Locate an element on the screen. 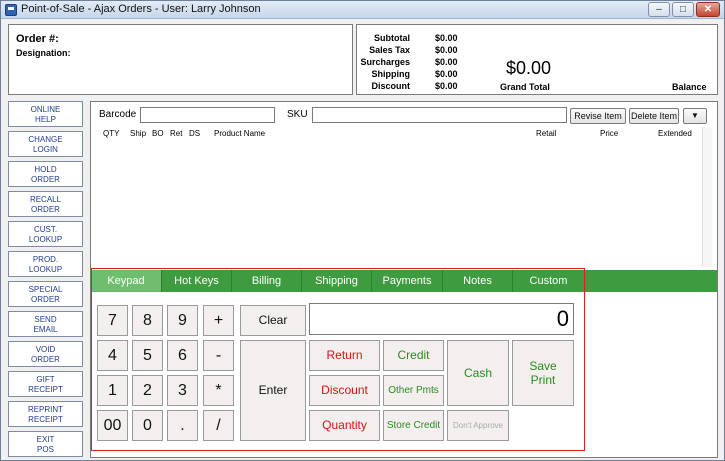  col-ret: Ret is located at coordinates (176, 133).